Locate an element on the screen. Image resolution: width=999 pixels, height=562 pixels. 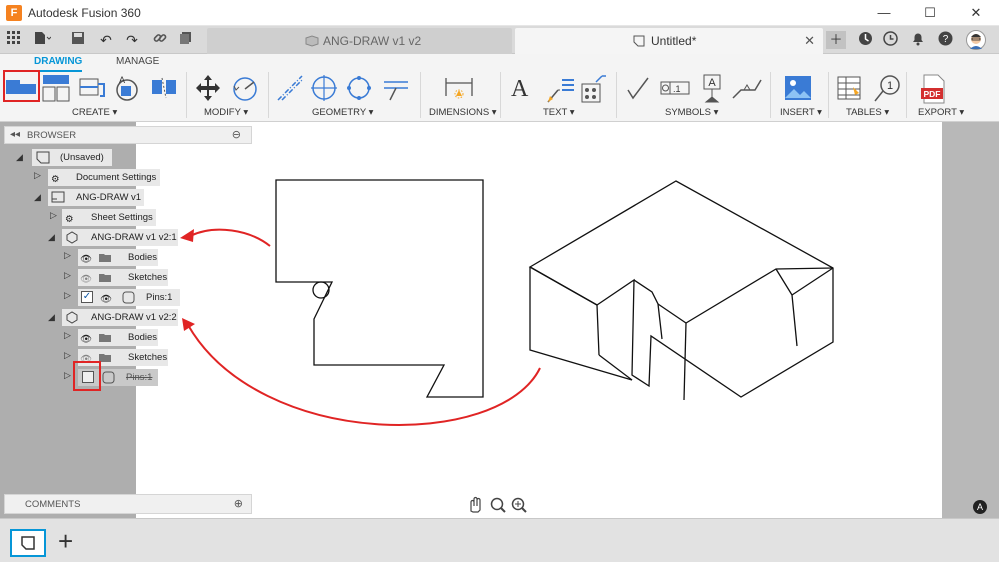
tree-label: (Unsaved) is located at coordinates (82, 157).